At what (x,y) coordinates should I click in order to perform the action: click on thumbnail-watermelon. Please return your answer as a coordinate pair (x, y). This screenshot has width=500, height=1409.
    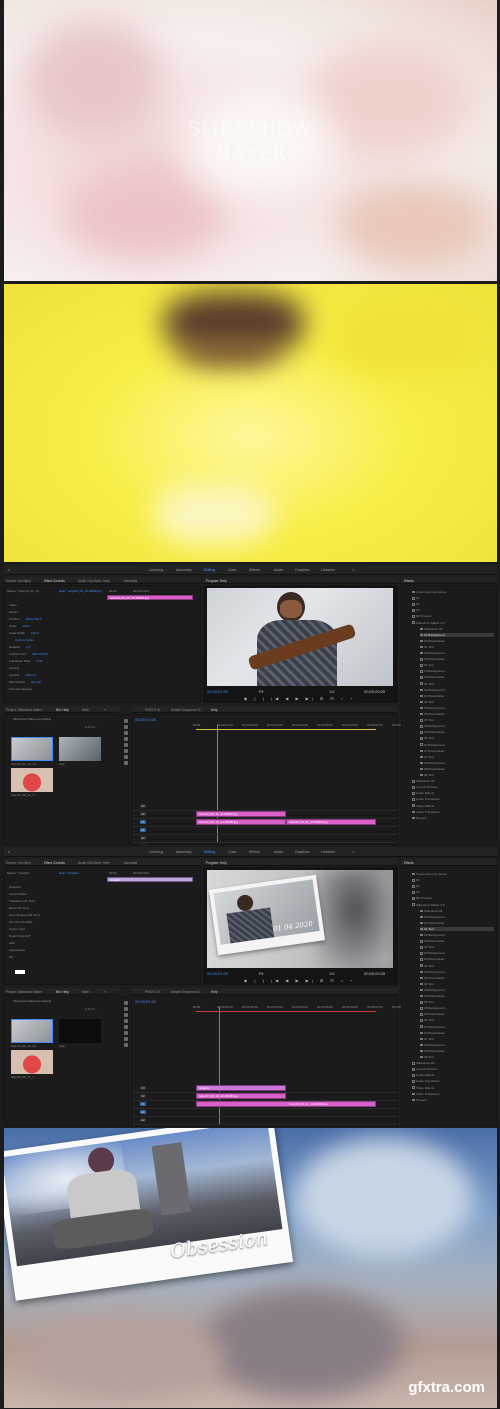
    Looking at the image, I should click on (32, 1062).